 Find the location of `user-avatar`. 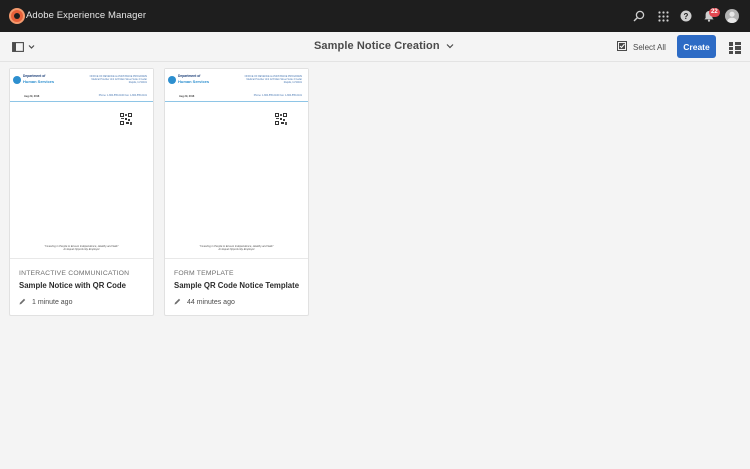

user-avatar is located at coordinates (732, 16).